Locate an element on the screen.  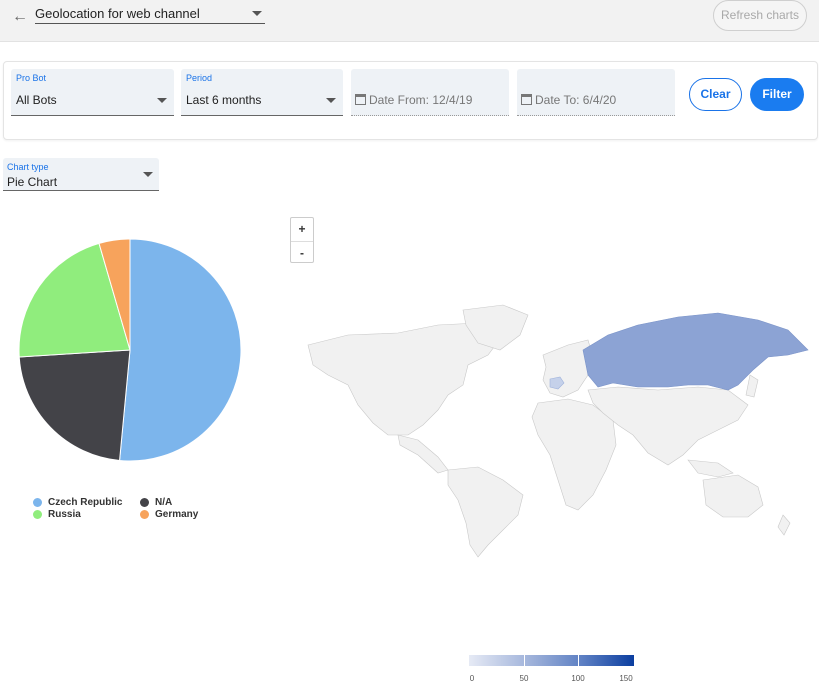
legend-label: N/A is located at coordinates (164, 502).